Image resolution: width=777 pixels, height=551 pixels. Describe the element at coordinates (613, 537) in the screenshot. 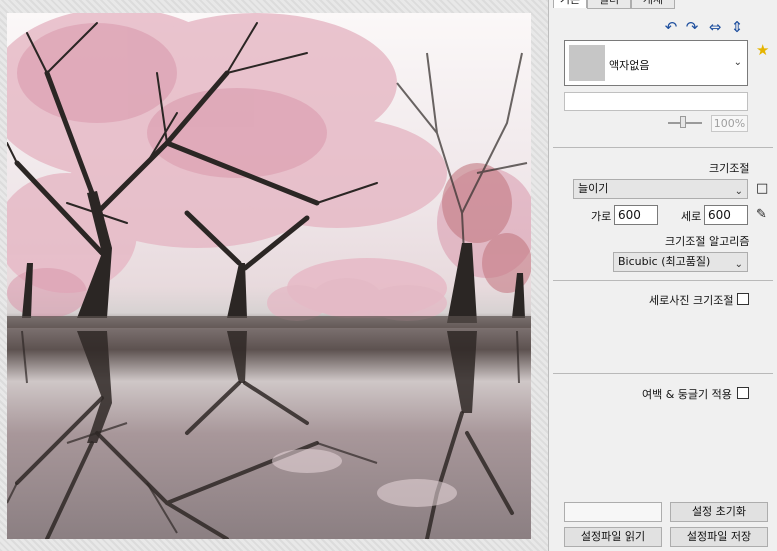

I see `load-settings-button: 설정파일 읽기` at that location.